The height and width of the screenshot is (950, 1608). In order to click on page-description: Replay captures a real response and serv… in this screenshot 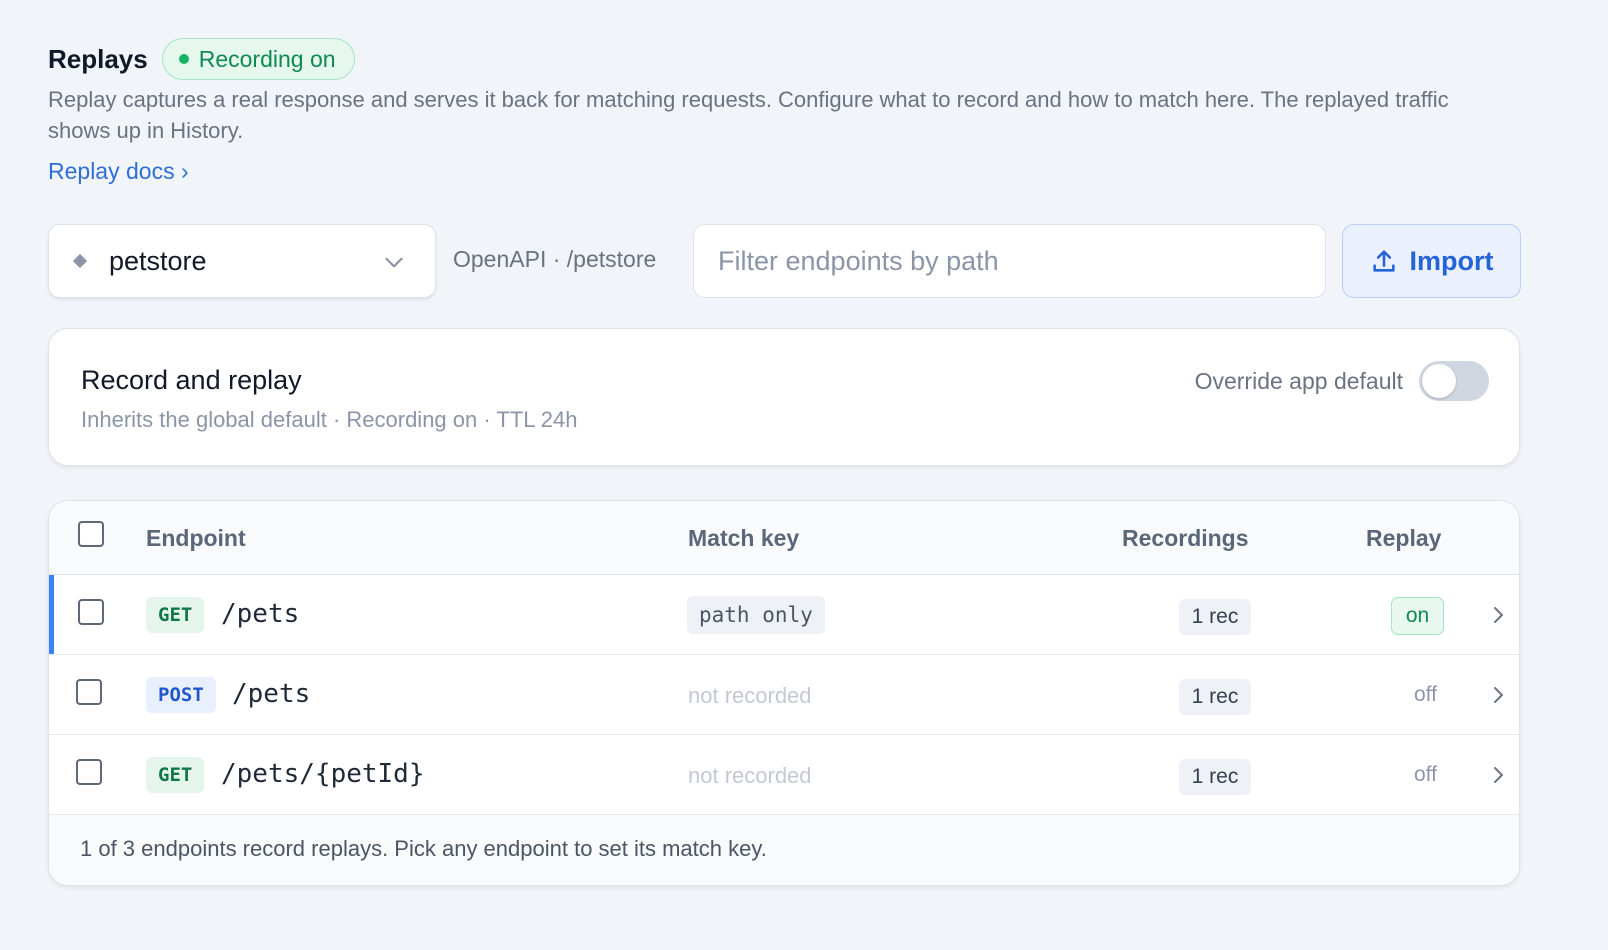, I will do `click(748, 115)`.